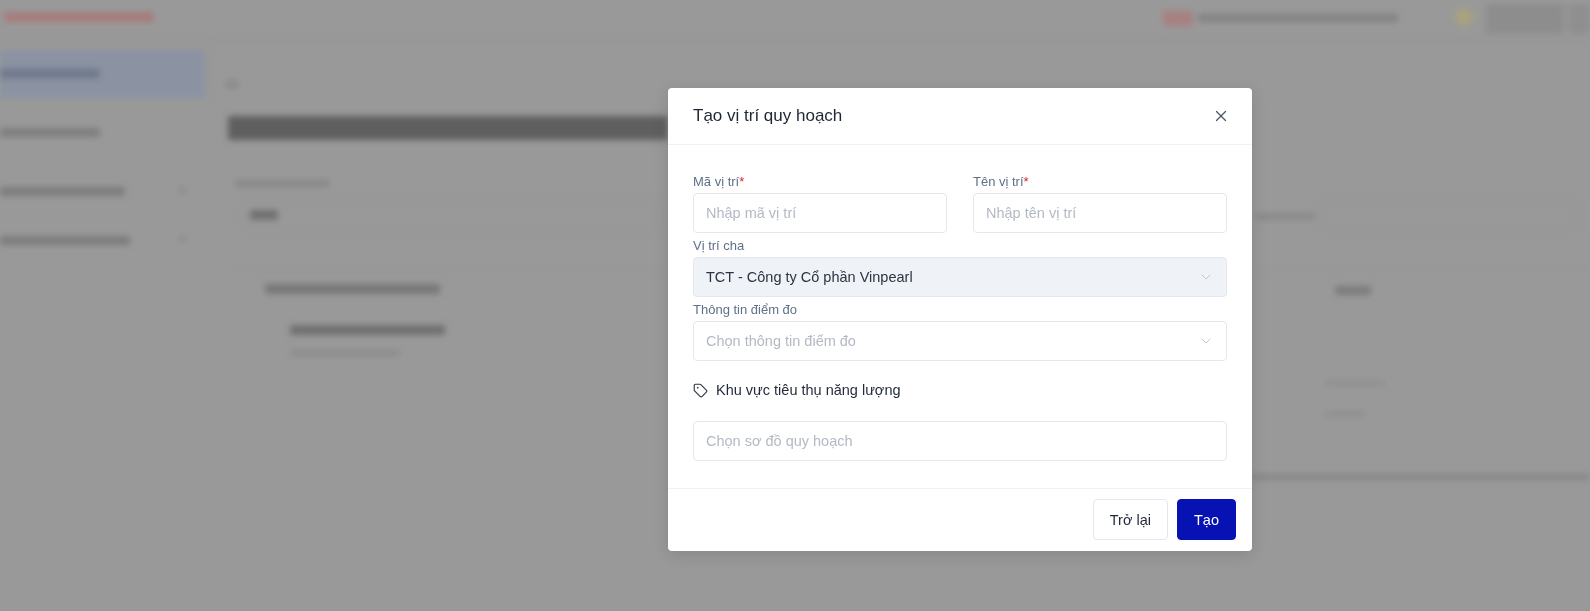 This screenshot has height=611, width=1590. What do you see at coordinates (719, 182) in the screenshot?
I see `field-label: Mã vị trí*` at bounding box center [719, 182].